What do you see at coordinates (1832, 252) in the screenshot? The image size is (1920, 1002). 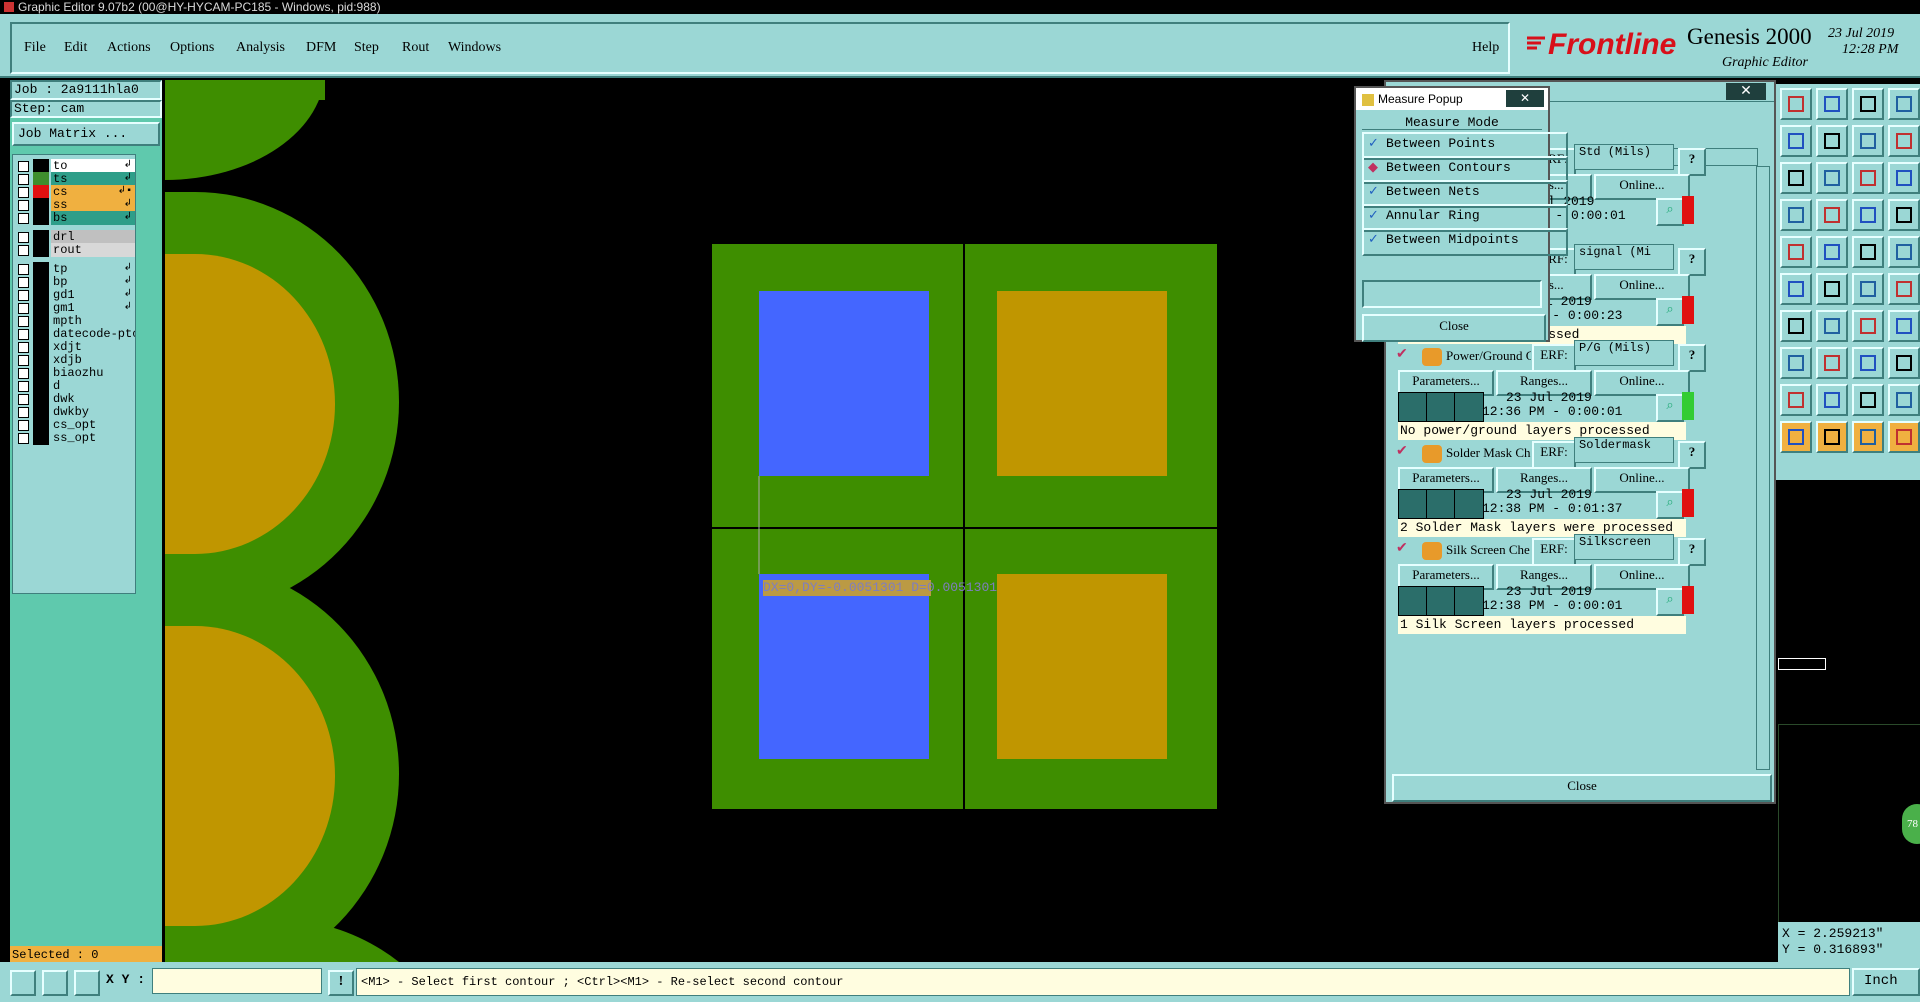 I see `select-tool-icon` at bounding box center [1832, 252].